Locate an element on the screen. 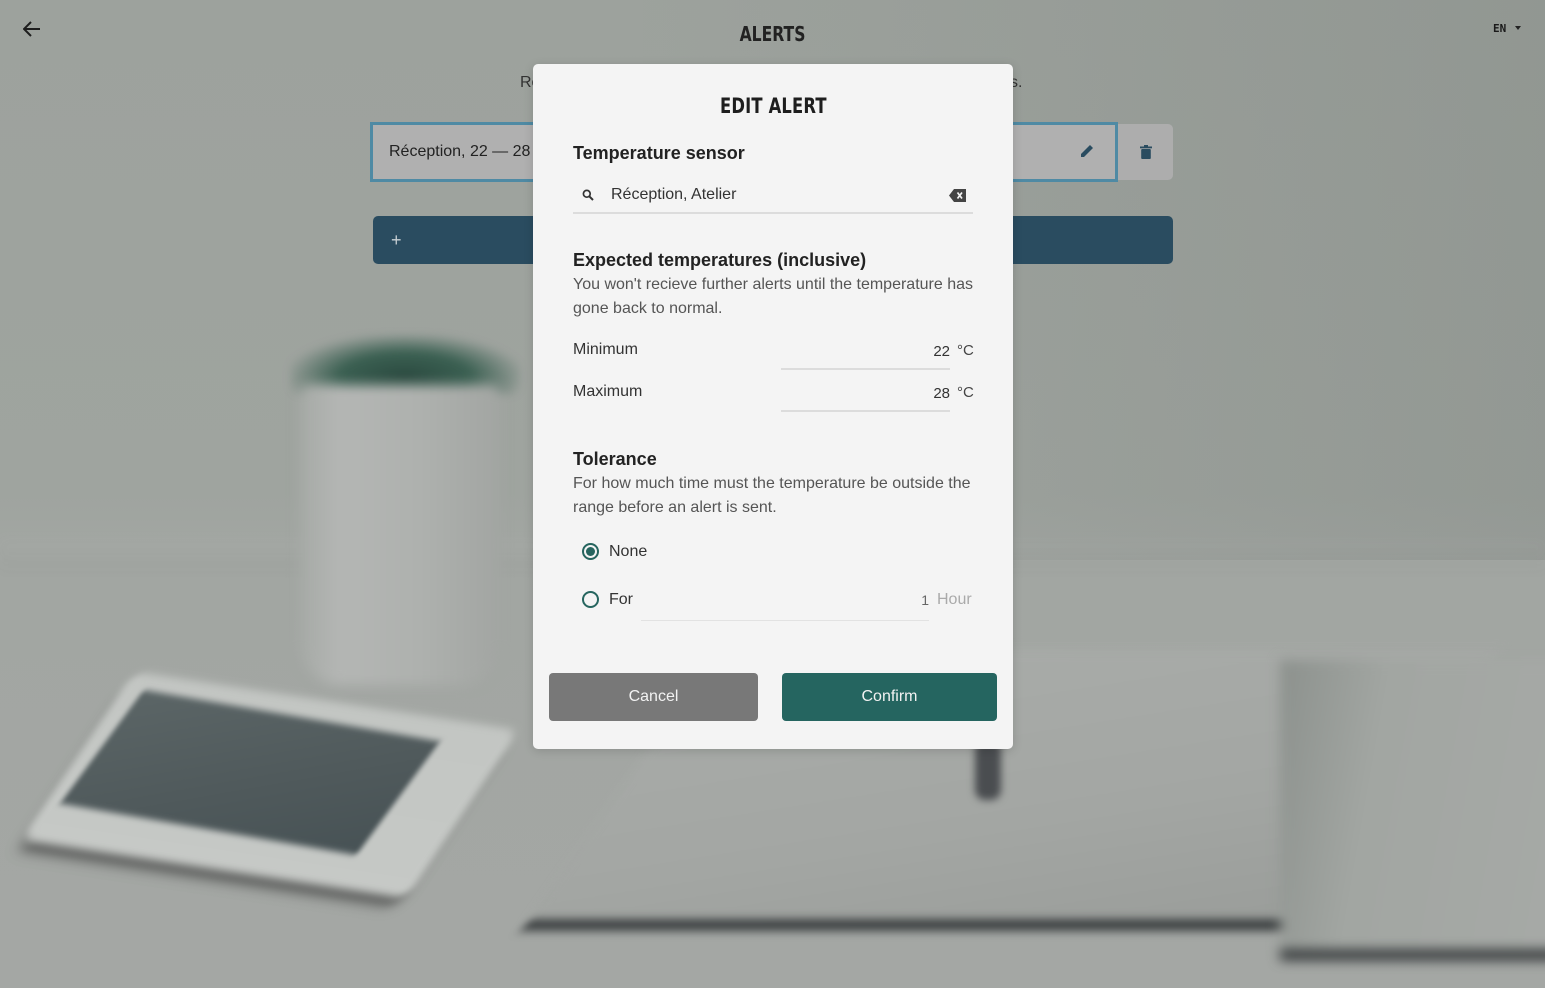  duration-unit: Hour is located at coordinates (954, 599).